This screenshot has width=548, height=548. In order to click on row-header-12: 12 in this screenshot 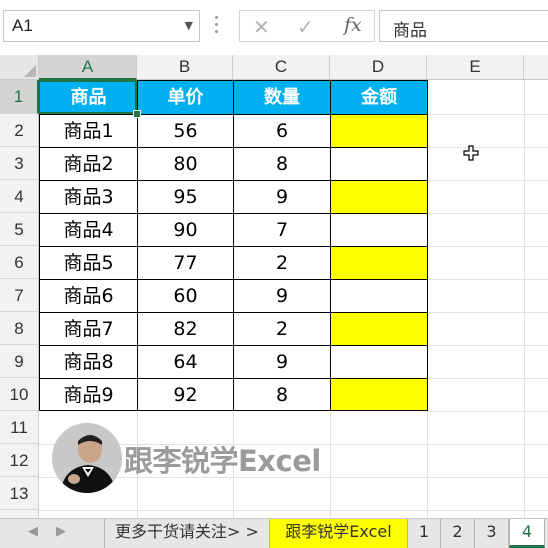, I will do `click(19, 460)`.